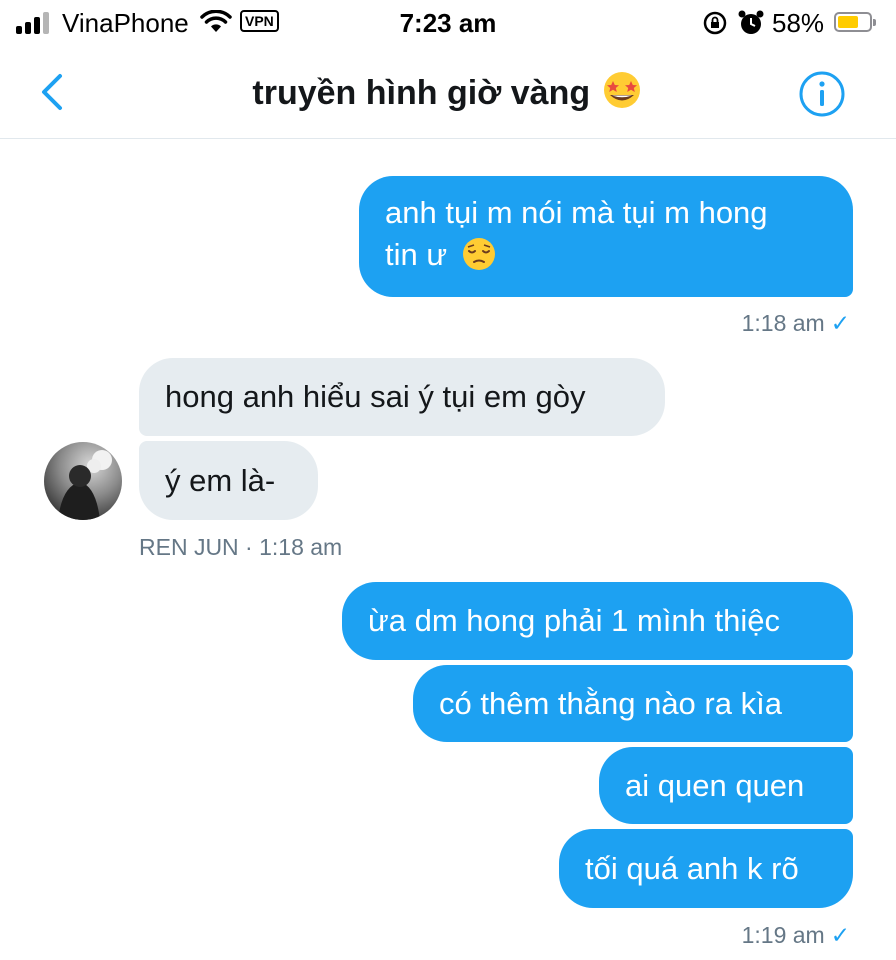 The height and width of the screenshot is (960, 896). What do you see at coordinates (574, 620) in the screenshot?
I see `outgoing-message-text: ừa dm hong phải 1 mình thiệc` at bounding box center [574, 620].